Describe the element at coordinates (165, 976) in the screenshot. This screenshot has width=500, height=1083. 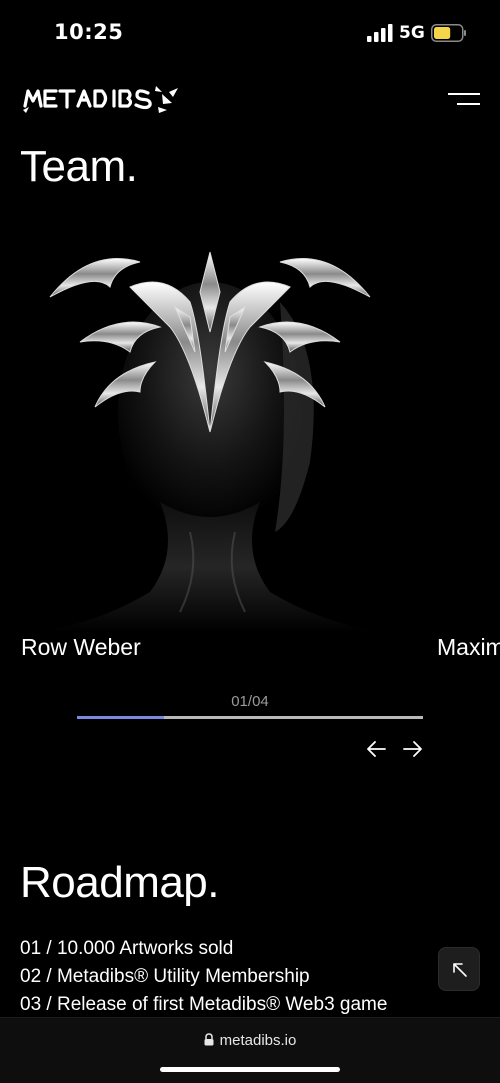
I see `roadmap-item: 02 / Metadibs® Utility Membership` at that location.